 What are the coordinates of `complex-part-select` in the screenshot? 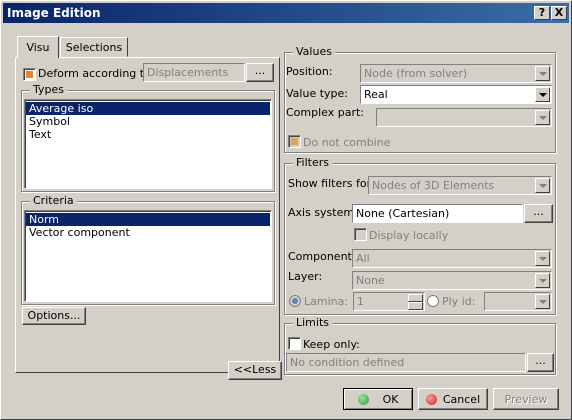 It's located at (464, 117).